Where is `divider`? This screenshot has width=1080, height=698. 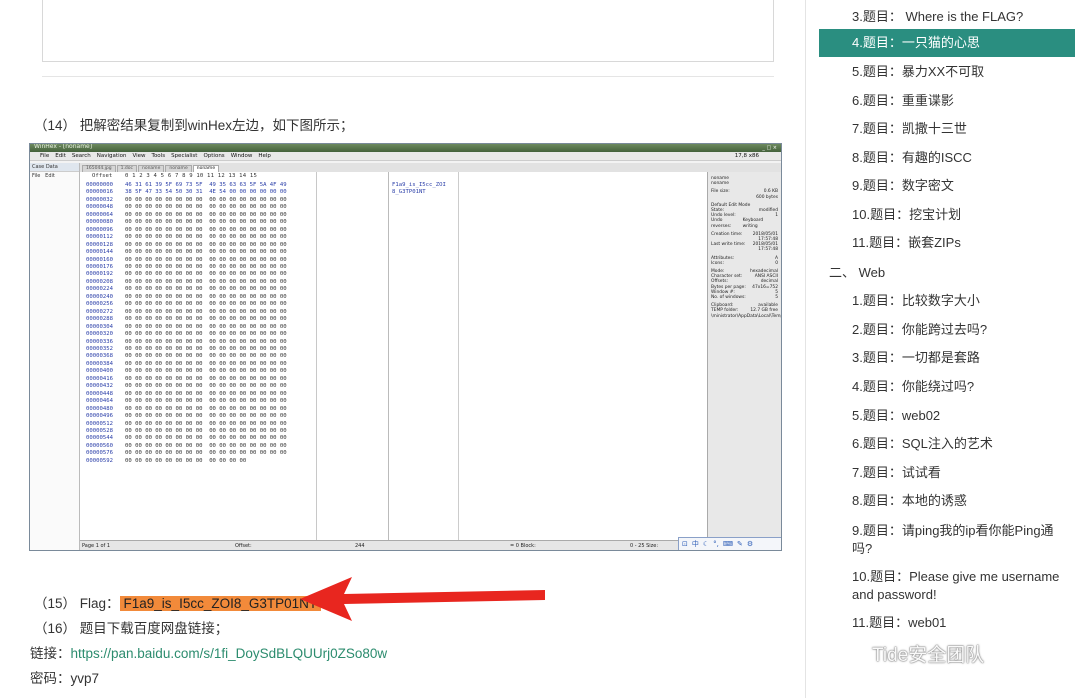 divider is located at coordinates (408, 76).